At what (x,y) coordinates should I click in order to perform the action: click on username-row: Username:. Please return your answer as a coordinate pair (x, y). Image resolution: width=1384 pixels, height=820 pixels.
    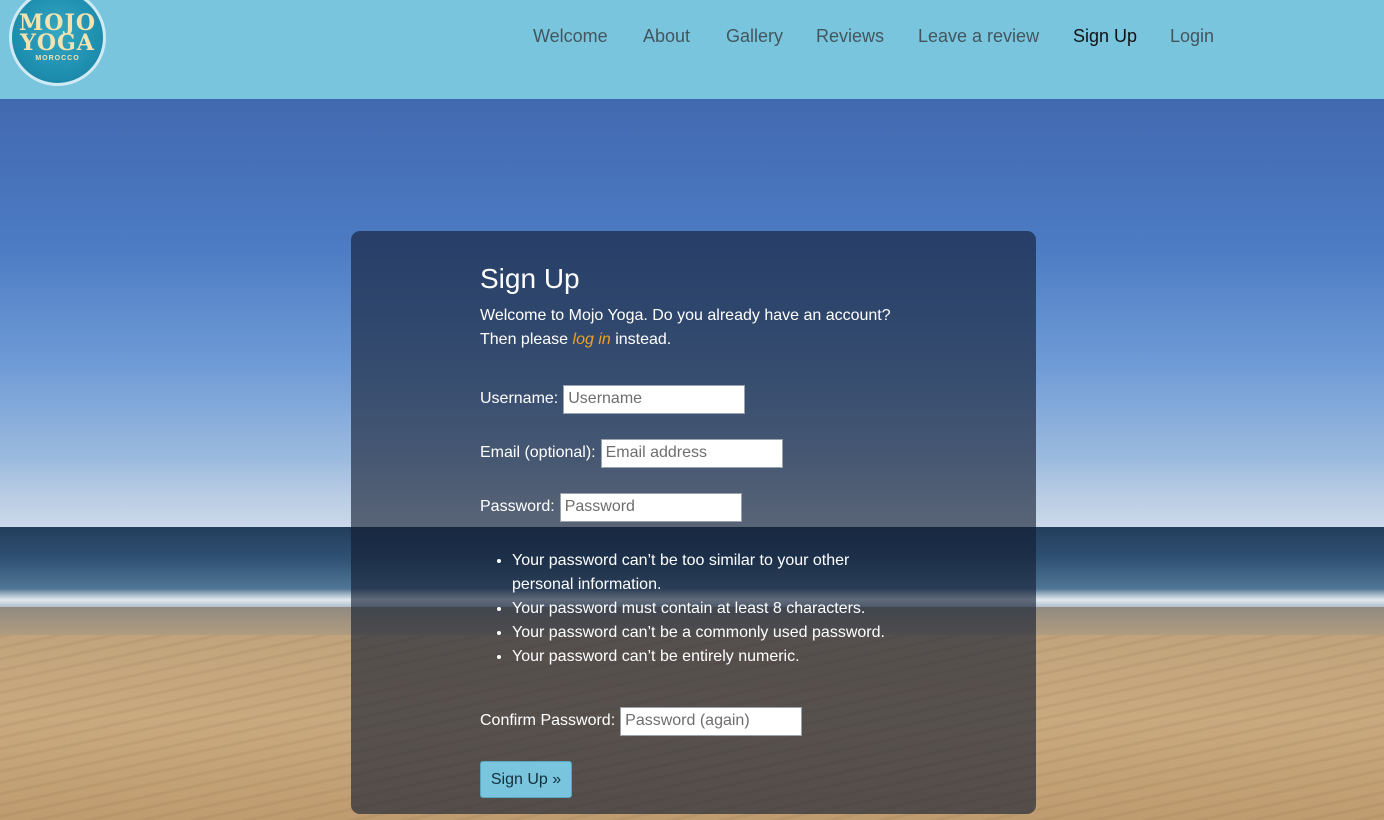
    Looking at the image, I should click on (613, 399).